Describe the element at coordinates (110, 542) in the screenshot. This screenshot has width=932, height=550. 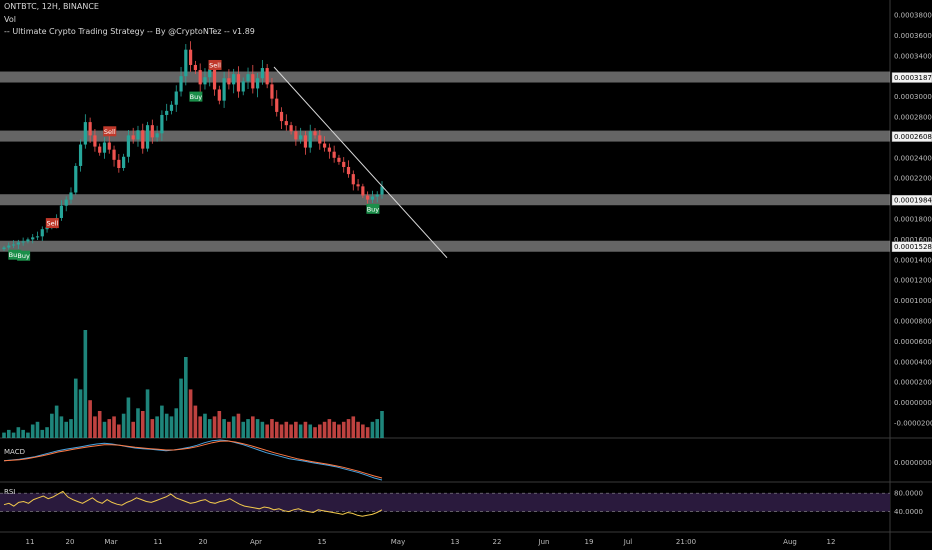
I see `time-tick-label: Mar` at that location.